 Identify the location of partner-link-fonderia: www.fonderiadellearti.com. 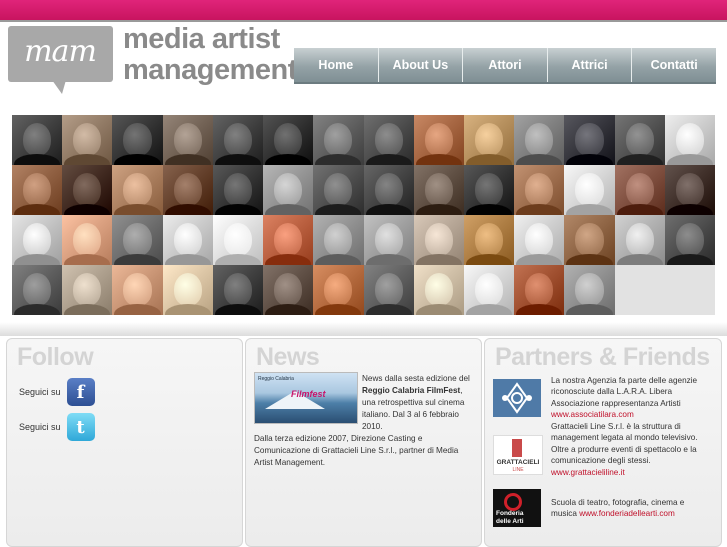
(627, 513).